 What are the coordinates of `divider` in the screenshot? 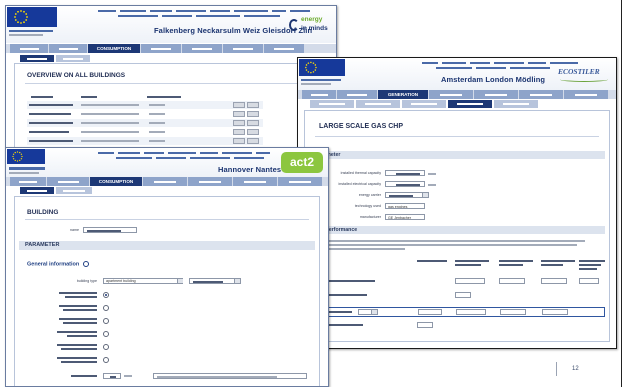 It's located at (457, 136).